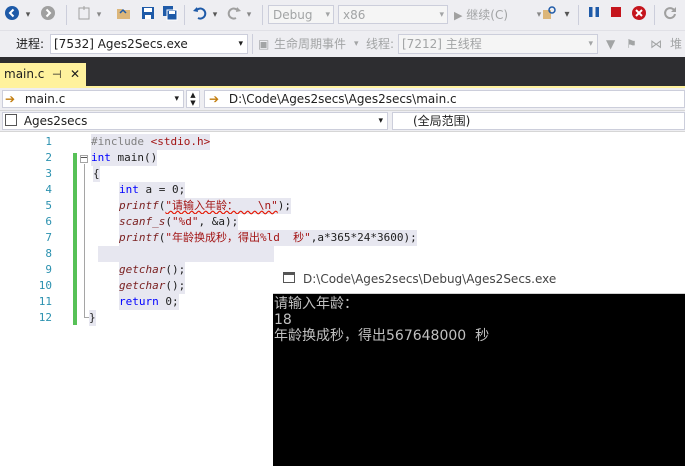  Describe the element at coordinates (234, 15) in the screenshot. I see `redo-icon` at that location.